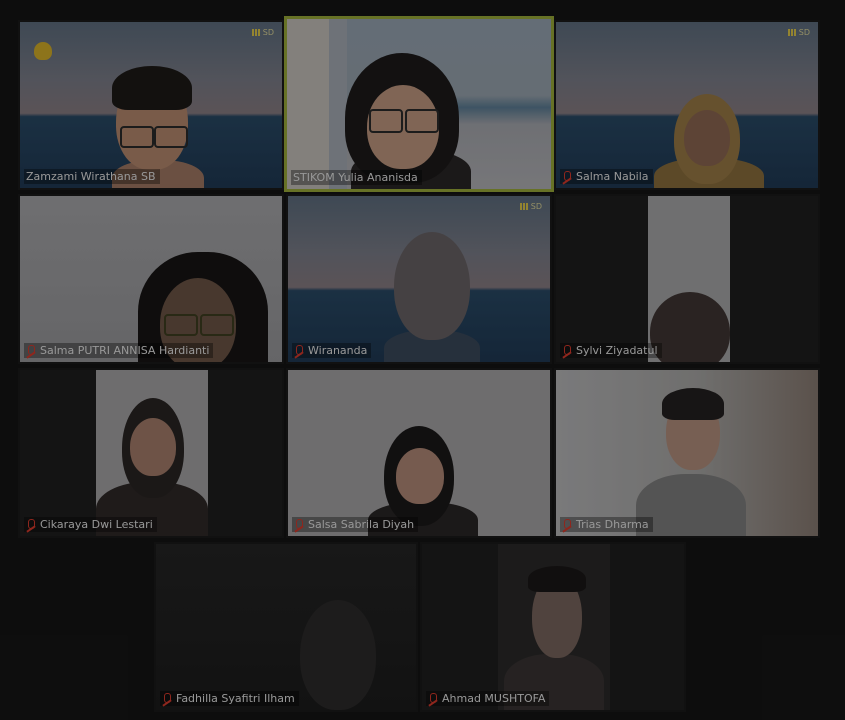  Describe the element at coordinates (125, 350) in the screenshot. I see `participant-name: Salma PUTRI ANNISA Hardianti` at that location.